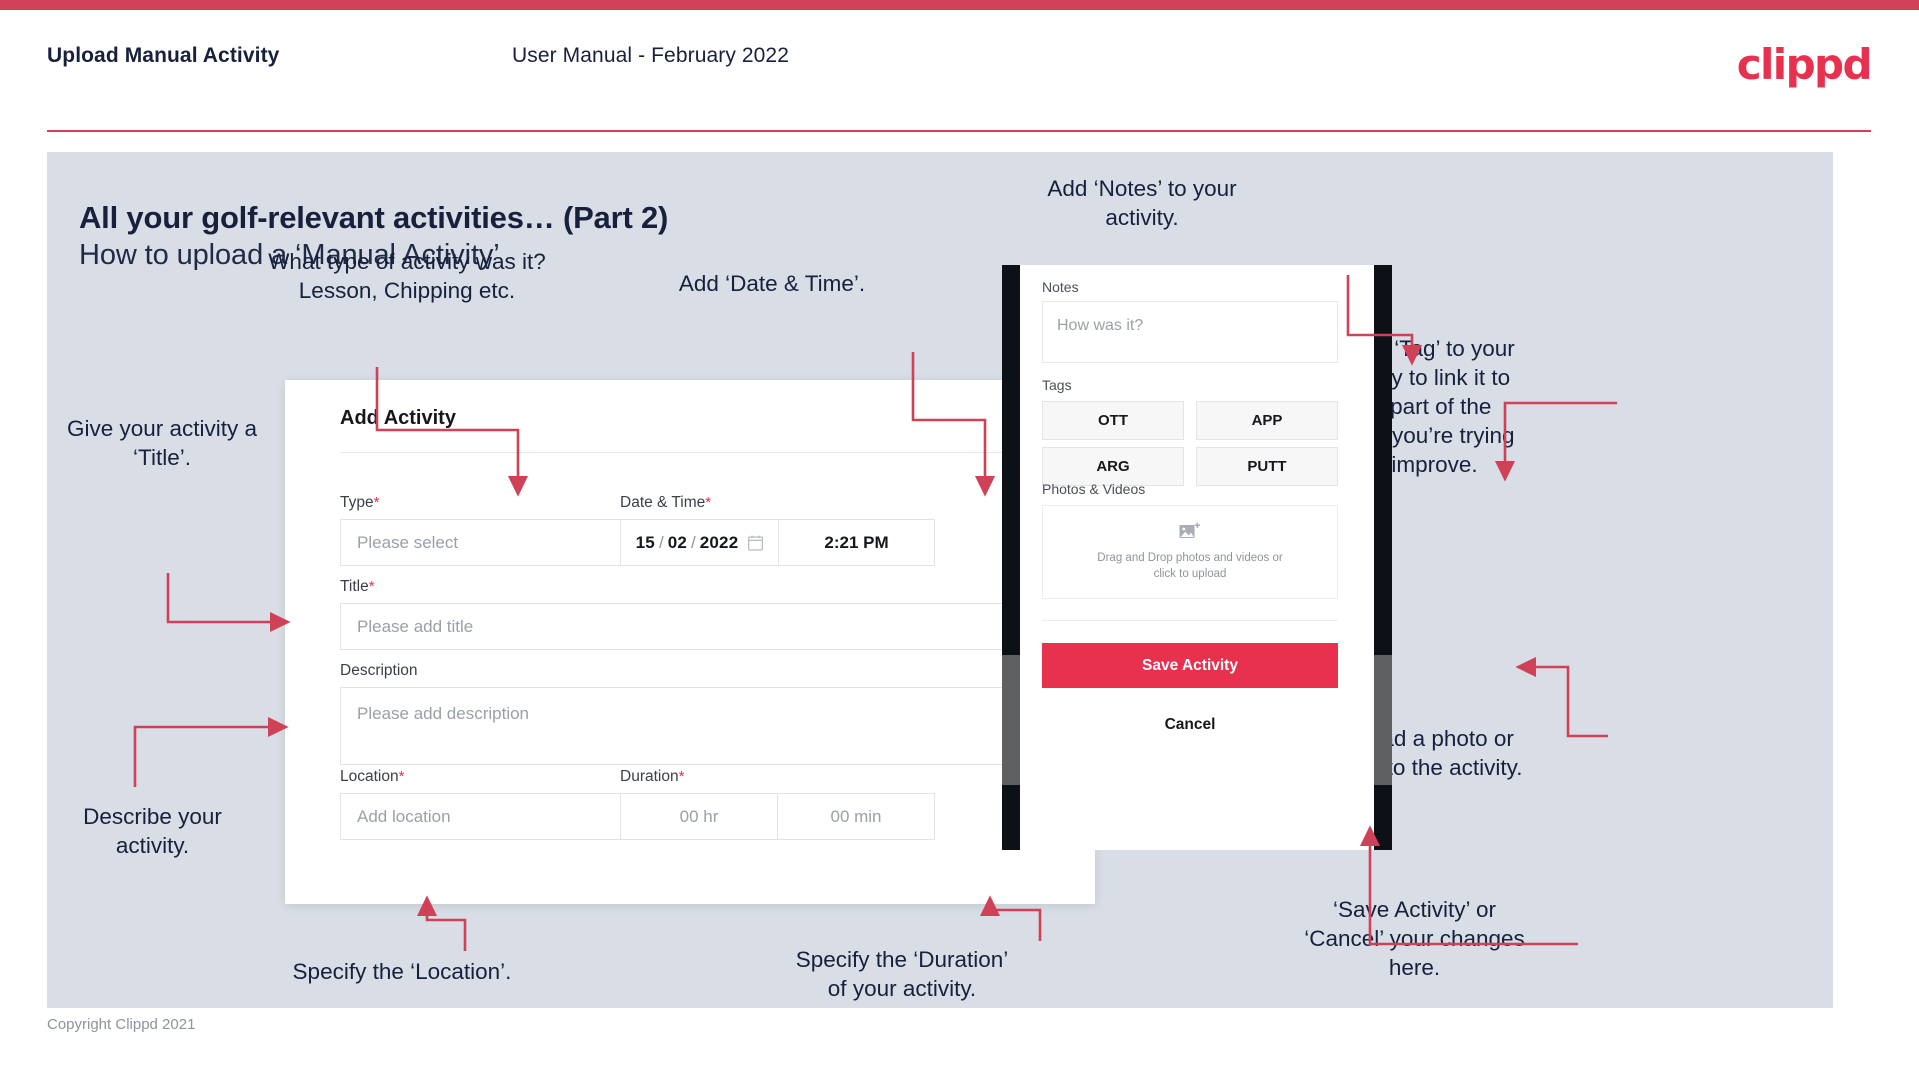 This screenshot has width=1919, height=1079. What do you see at coordinates (1383, 460) in the screenshot?
I see `phone-right-rail-top` at bounding box center [1383, 460].